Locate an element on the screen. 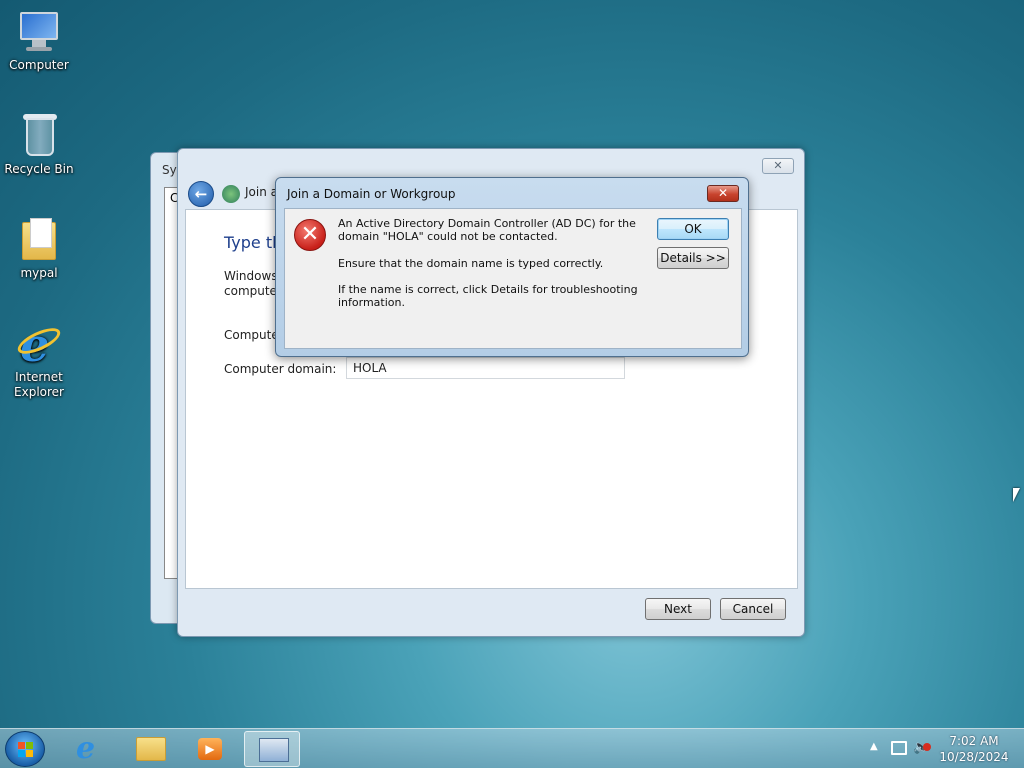  desktop-icon-recycle-bin: Recycle Bin is located at coordinates (39, 144).